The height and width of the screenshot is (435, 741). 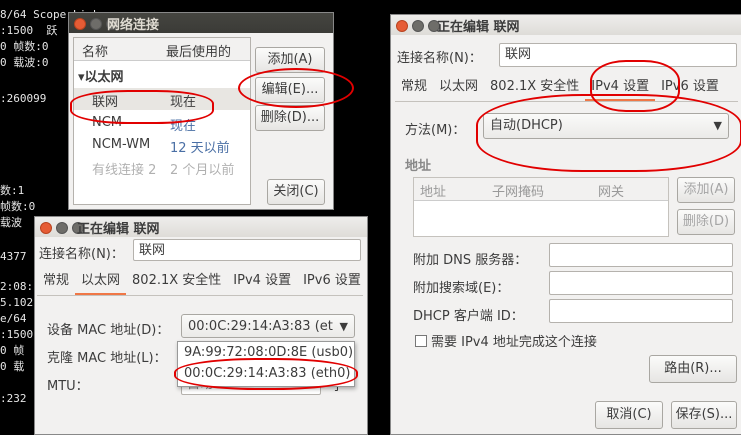 I want to click on row-last: 2 个月以前, so click(x=202, y=170).